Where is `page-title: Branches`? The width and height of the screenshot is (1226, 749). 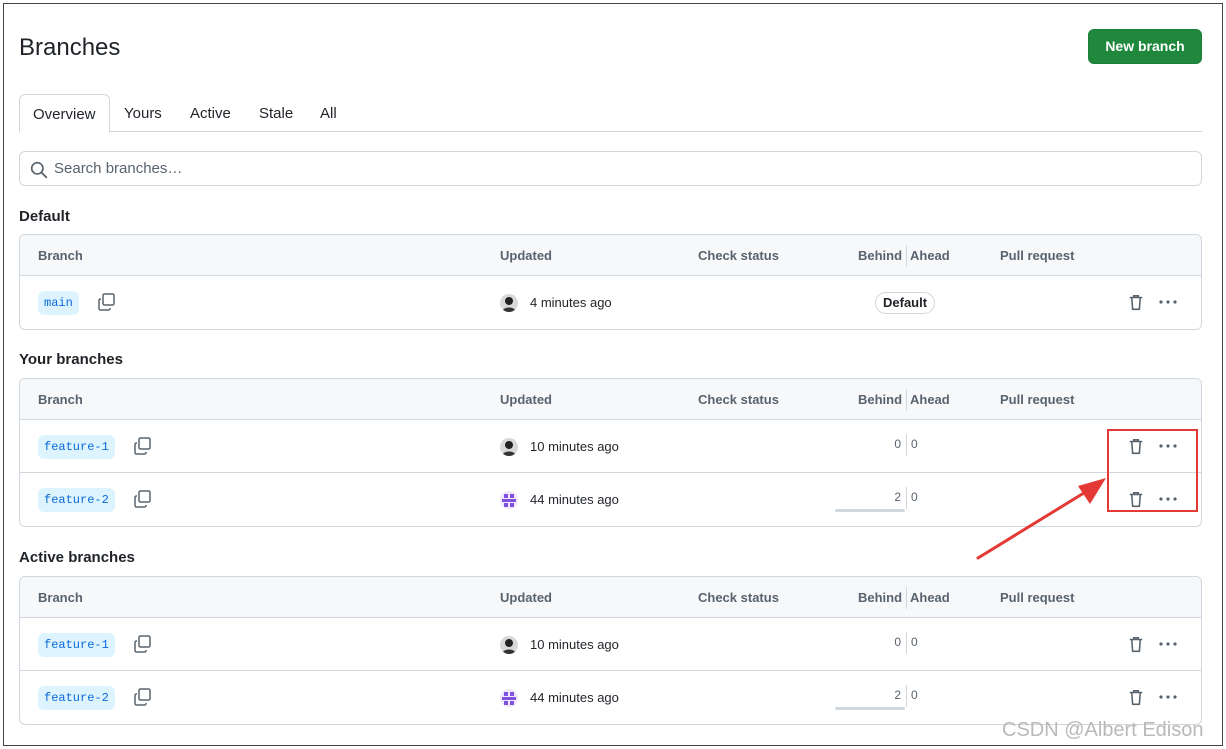 page-title: Branches is located at coordinates (70, 47).